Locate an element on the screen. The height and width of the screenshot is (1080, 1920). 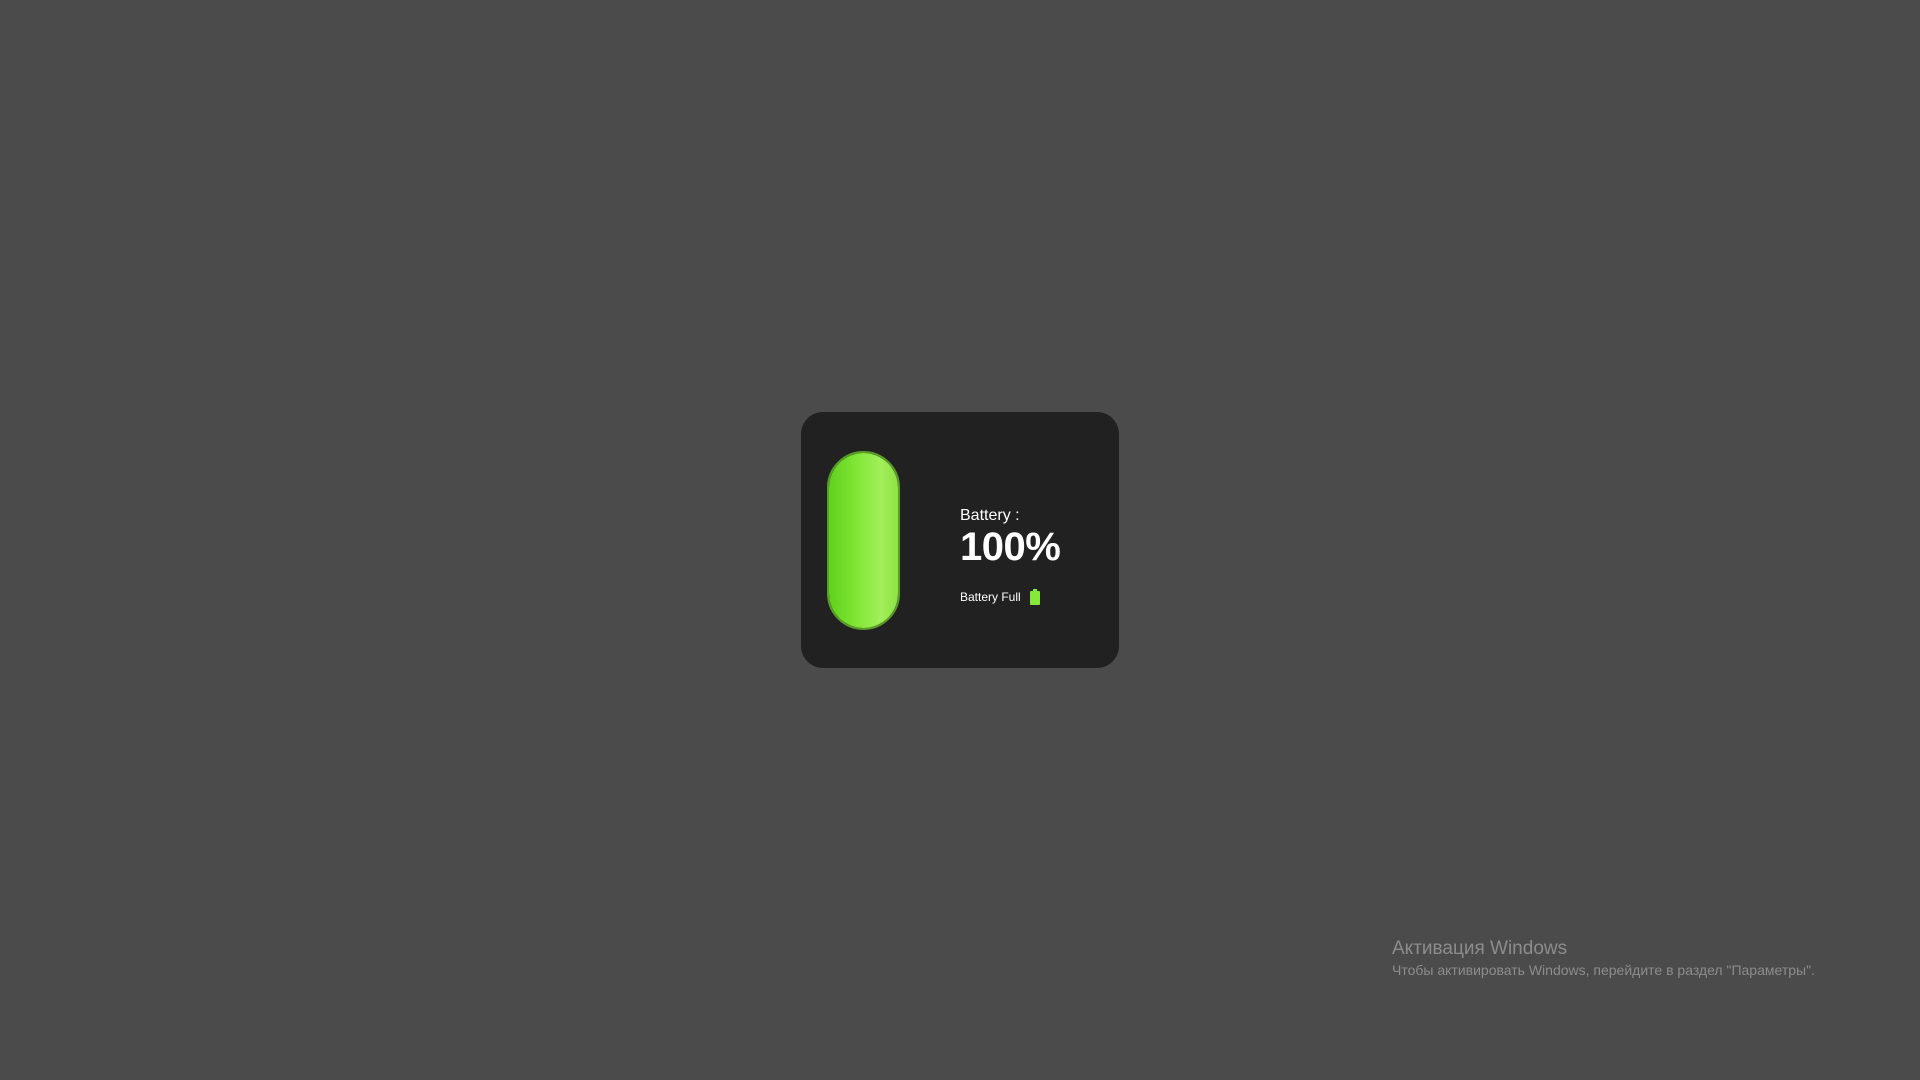
battery-full-icon is located at coordinates (1034, 597).